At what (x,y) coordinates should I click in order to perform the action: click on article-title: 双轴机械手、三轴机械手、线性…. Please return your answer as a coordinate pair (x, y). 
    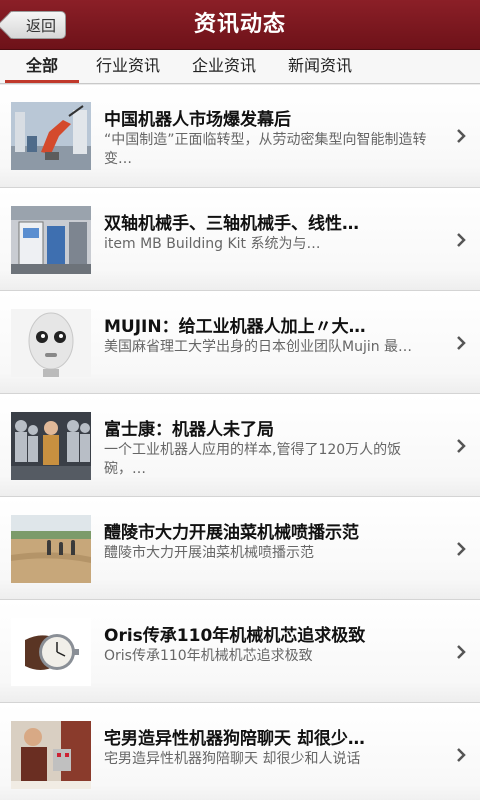
    Looking at the image, I should click on (231, 224).